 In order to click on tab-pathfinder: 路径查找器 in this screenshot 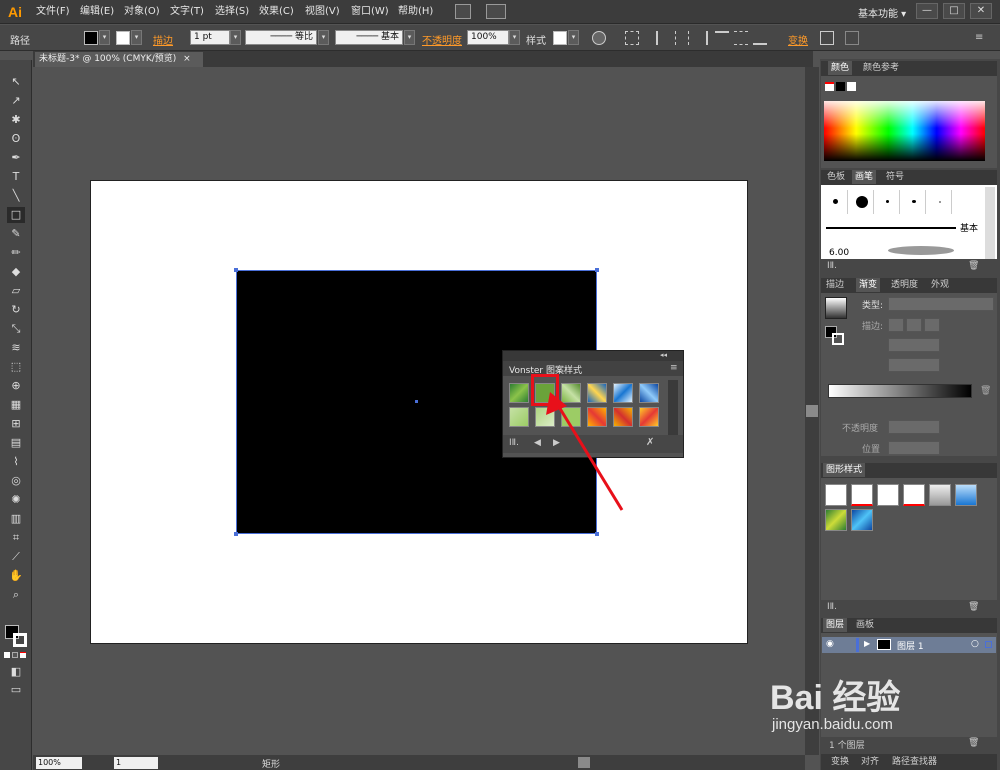, I will do `click(914, 762)`.